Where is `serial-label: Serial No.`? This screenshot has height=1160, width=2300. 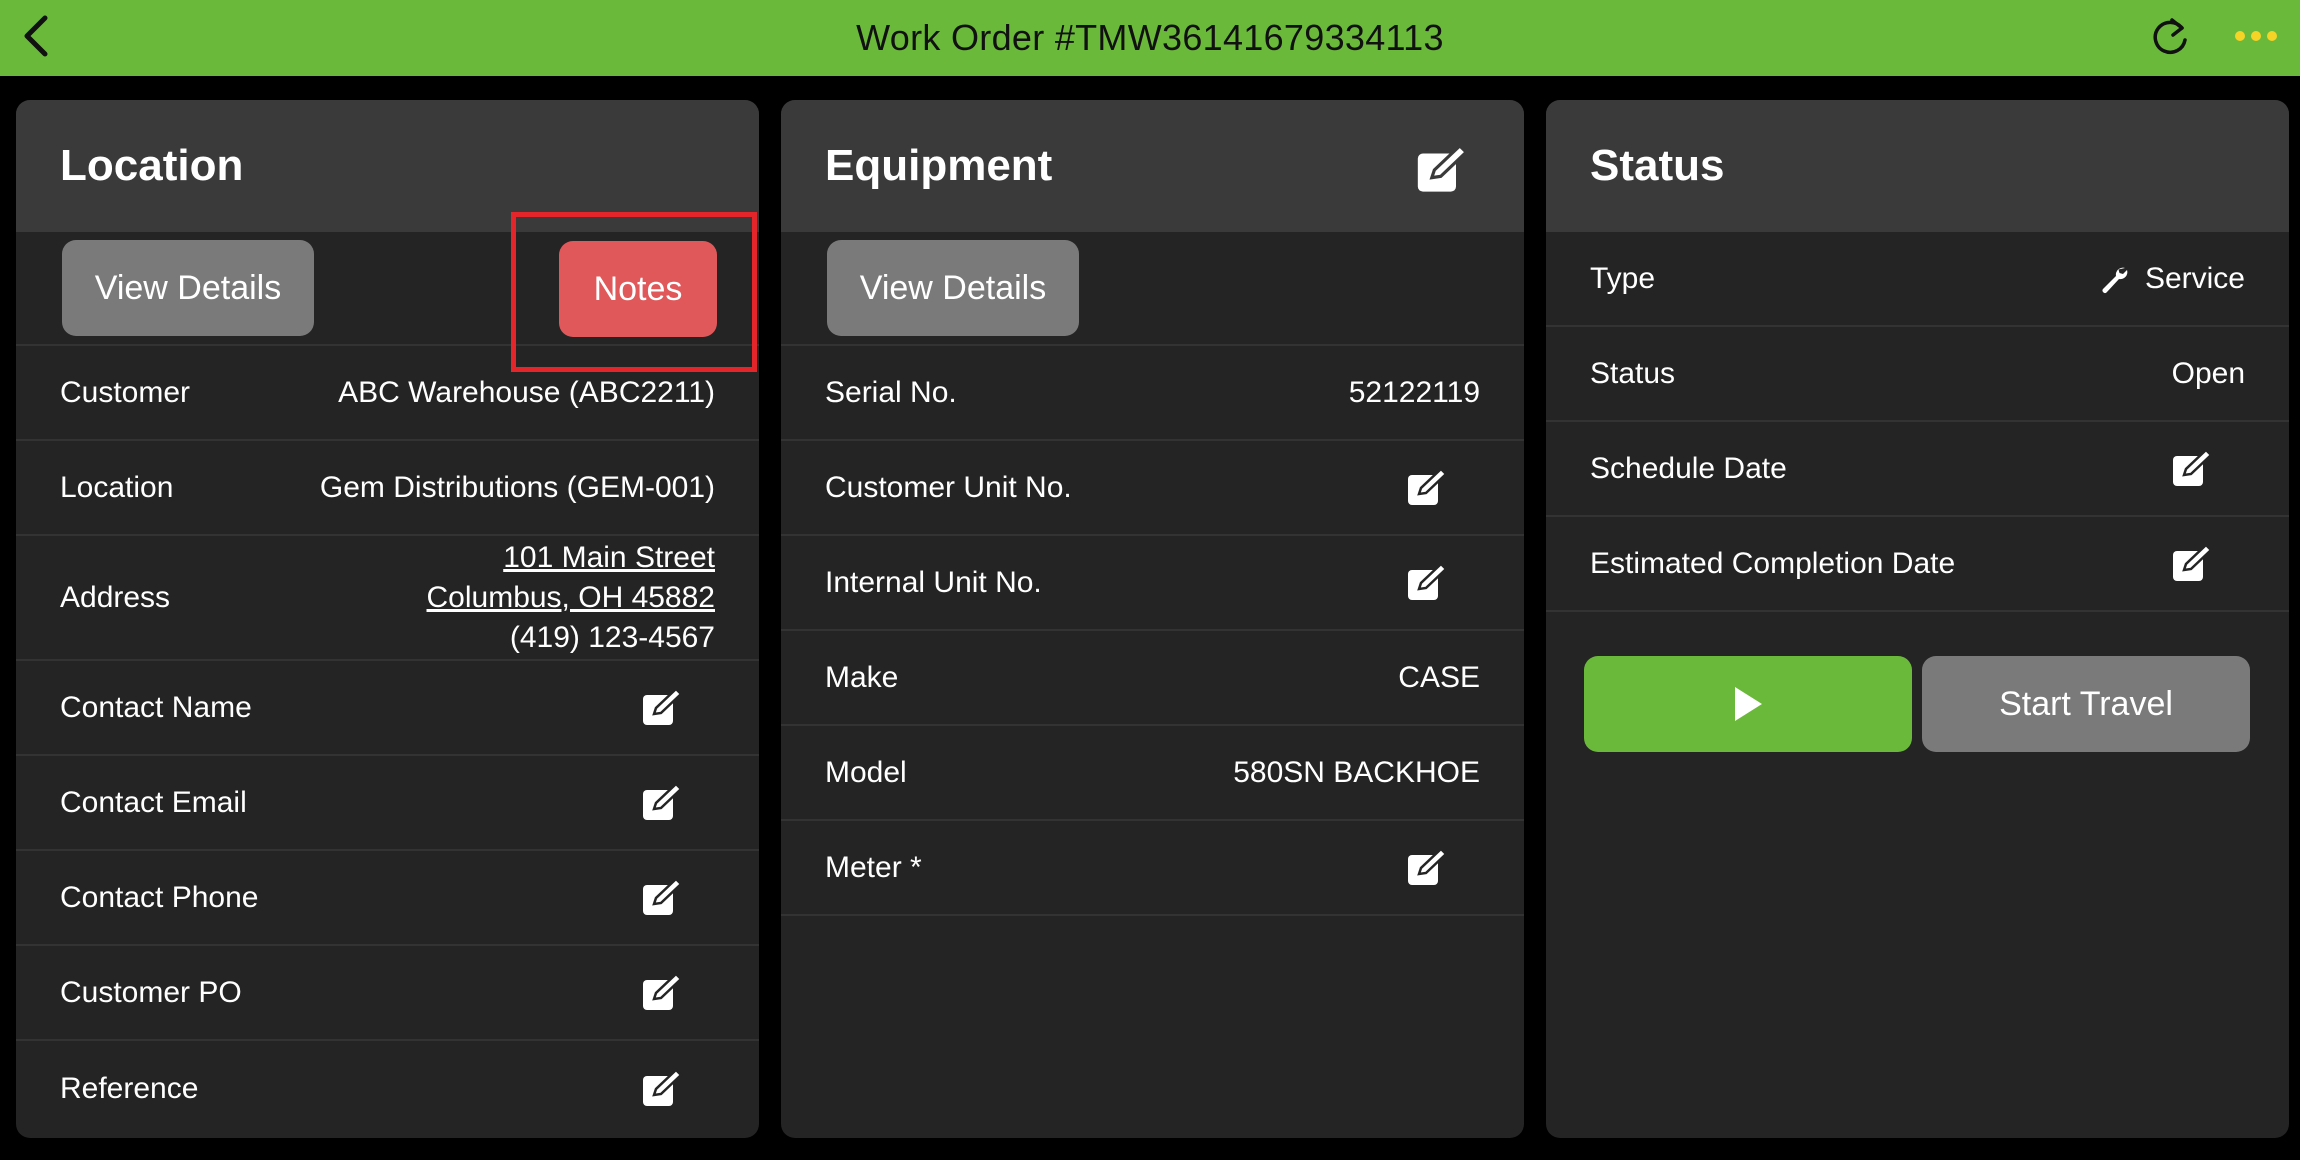
serial-label: Serial No. is located at coordinates (891, 392).